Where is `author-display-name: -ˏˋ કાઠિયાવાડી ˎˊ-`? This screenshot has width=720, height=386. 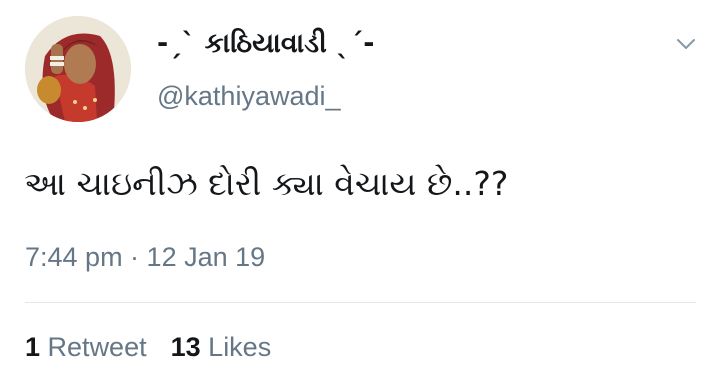
author-display-name: -ˏˋ કાઠિયાવાડી ˎˊ- is located at coordinates (265, 44).